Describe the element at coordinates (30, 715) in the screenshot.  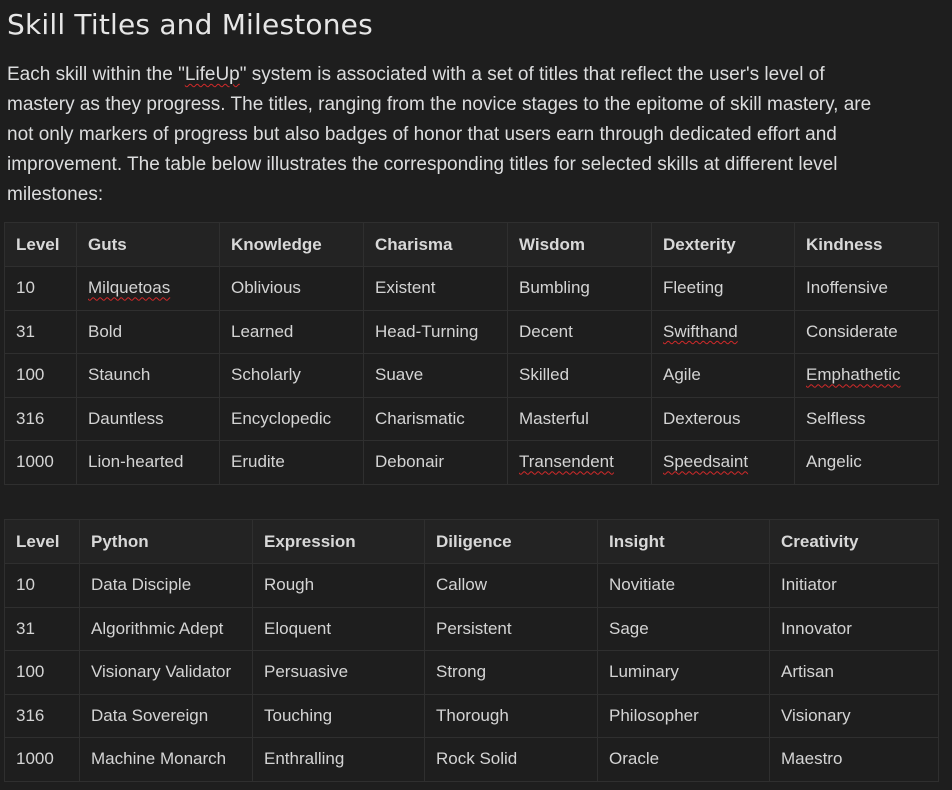
I see `cell-text: 316` at that location.